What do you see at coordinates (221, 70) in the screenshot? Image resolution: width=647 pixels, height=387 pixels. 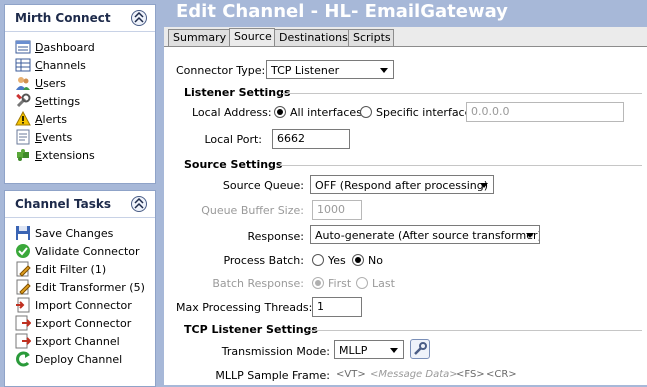 I see `connector-type-label: Connector Type:` at bounding box center [221, 70].